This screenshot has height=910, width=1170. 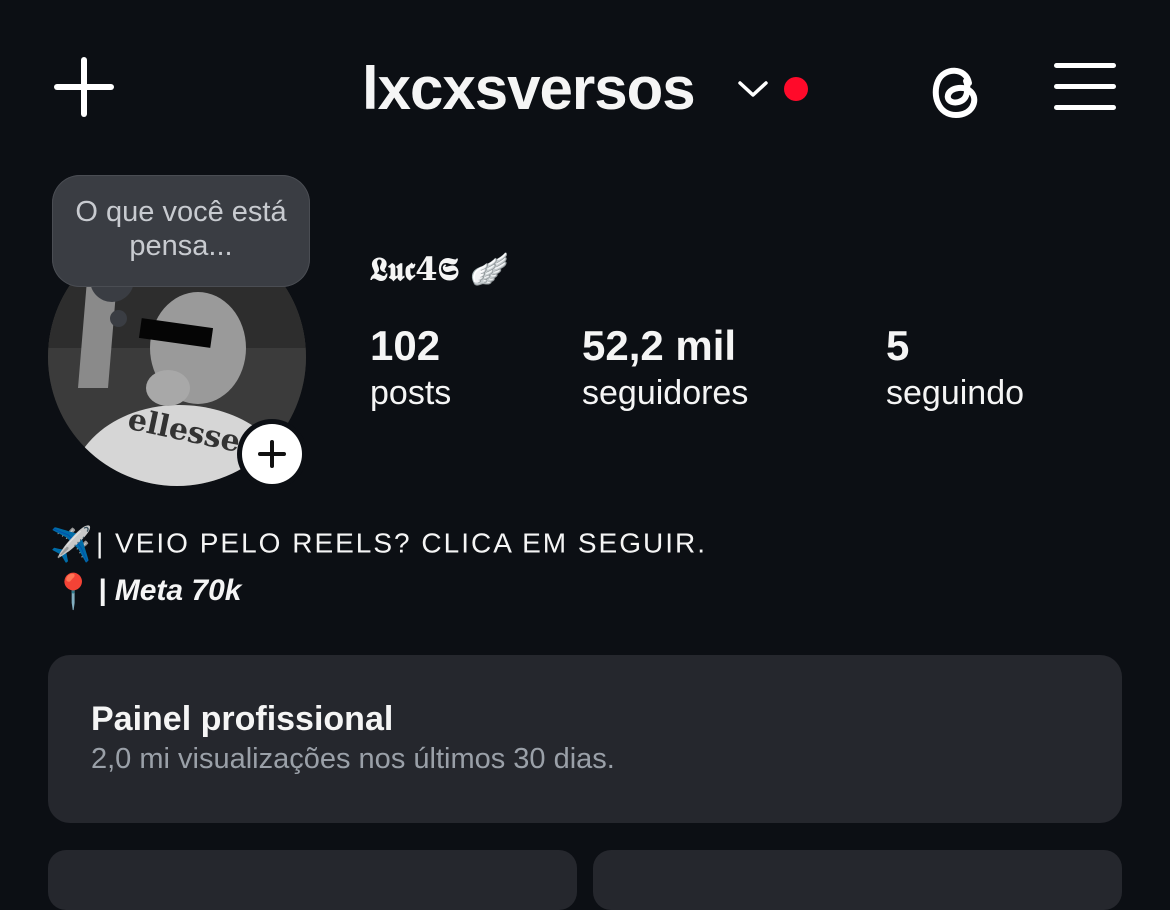 I want to click on bio-line-1: ✈️| VEIO PELO REELS? CLICA EM SEGUIR., so click(x=378, y=545).